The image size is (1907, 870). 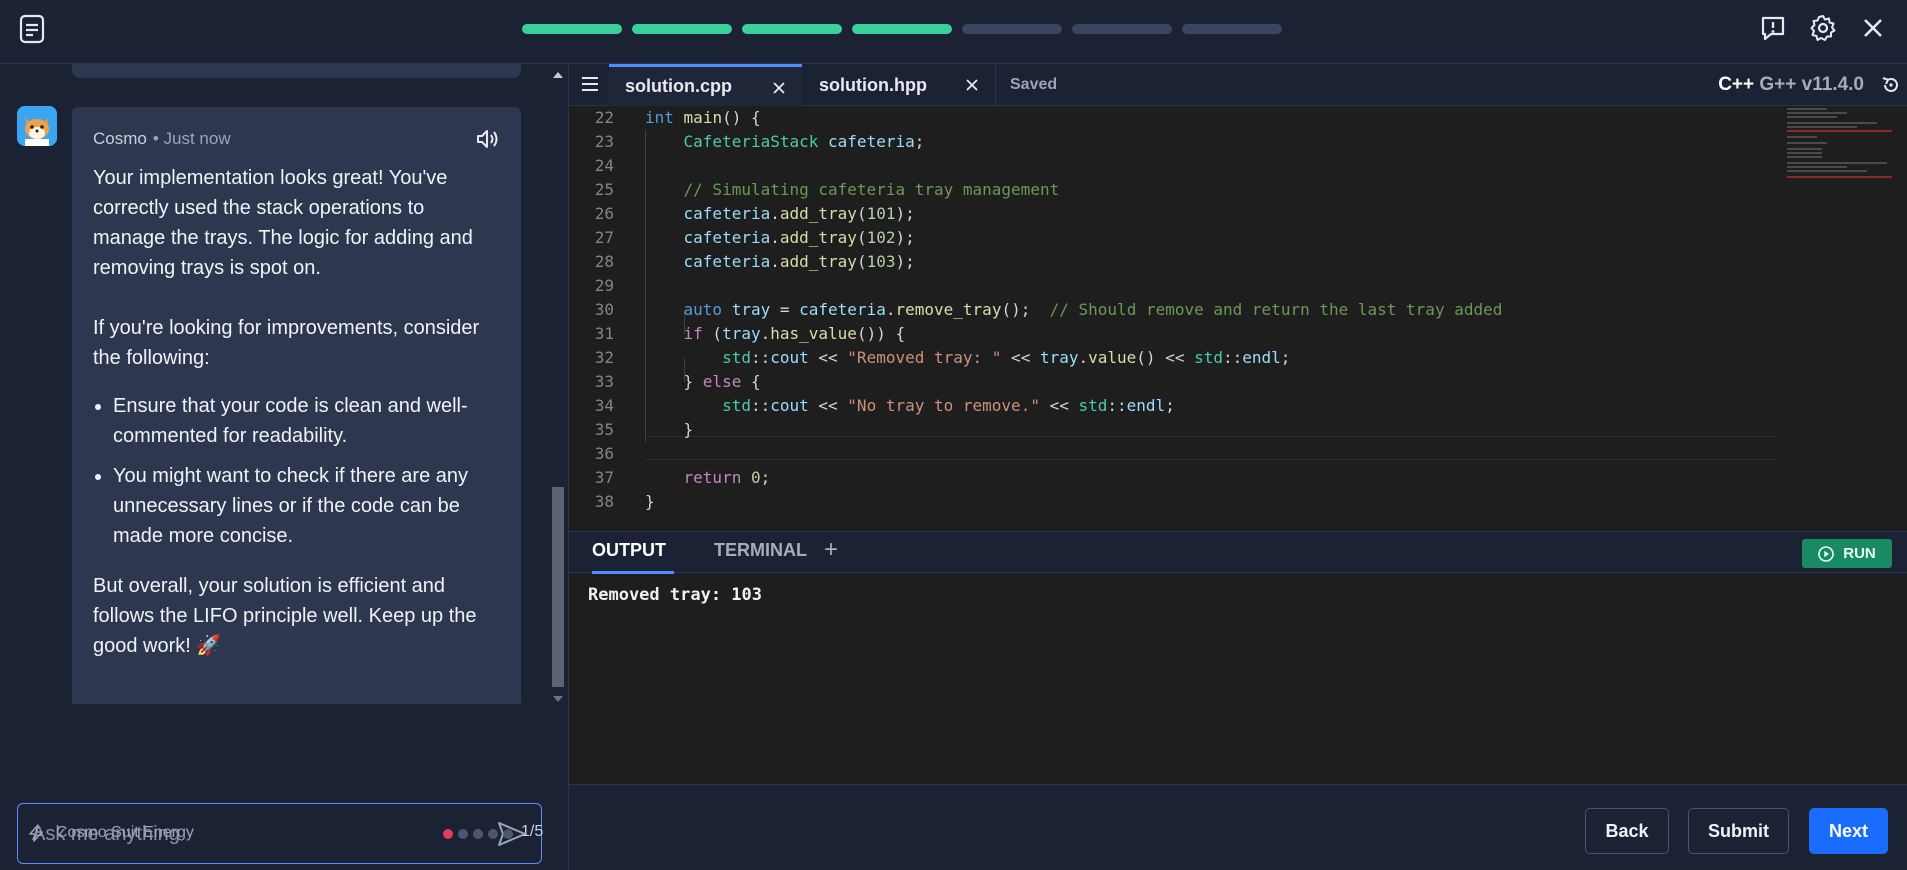 I want to click on minimap, so click(x=1844, y=148).